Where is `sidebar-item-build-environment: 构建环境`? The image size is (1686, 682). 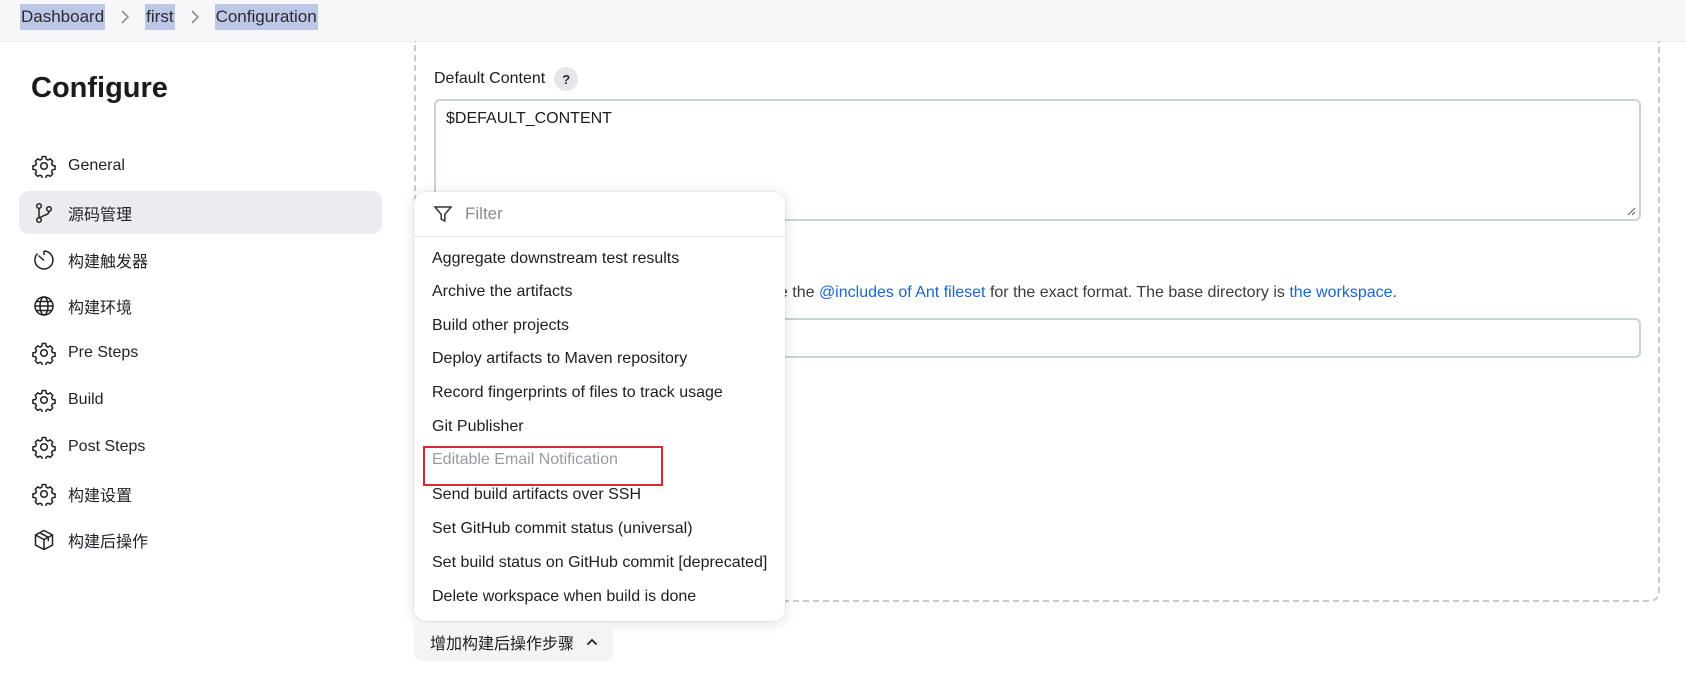 sidebar-item-build-environment: 构建环境 is located at coordinates (200, 305).